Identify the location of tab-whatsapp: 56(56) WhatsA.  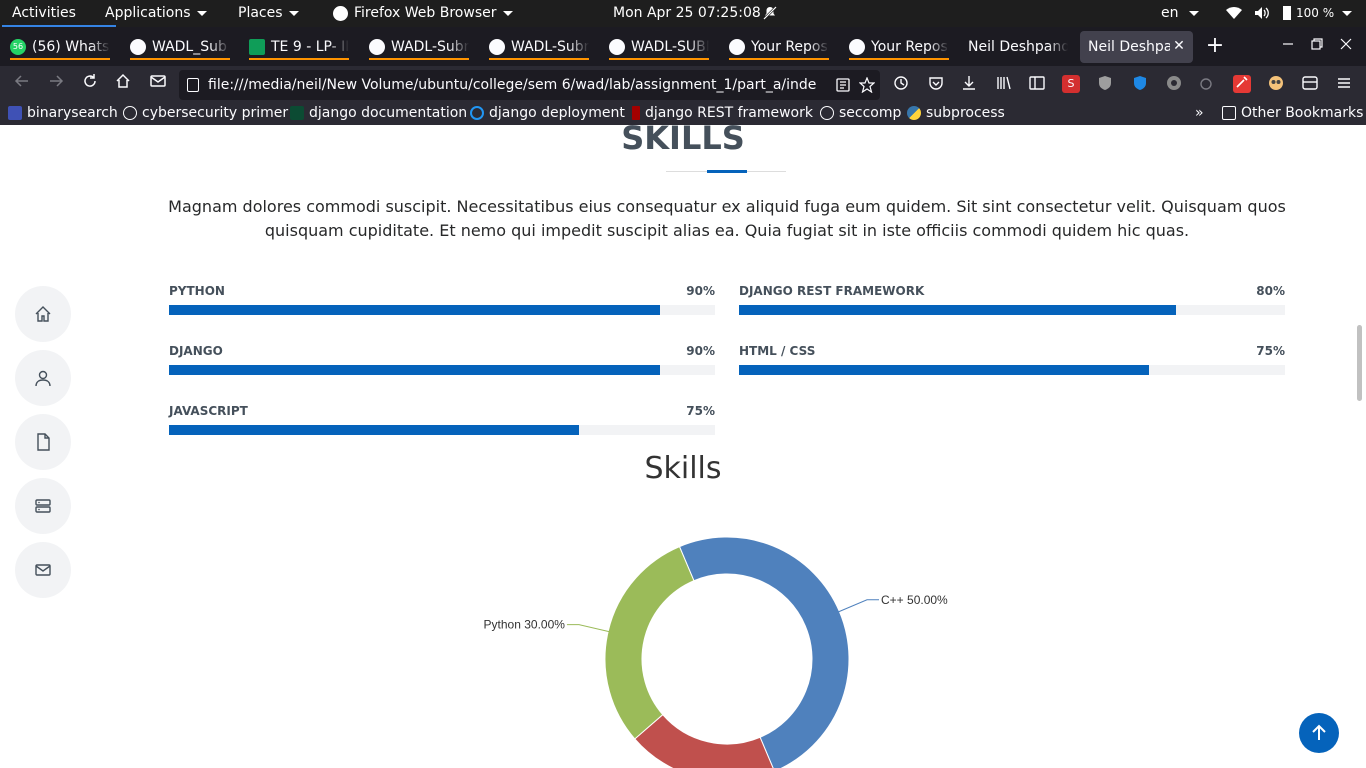
(60, 47).